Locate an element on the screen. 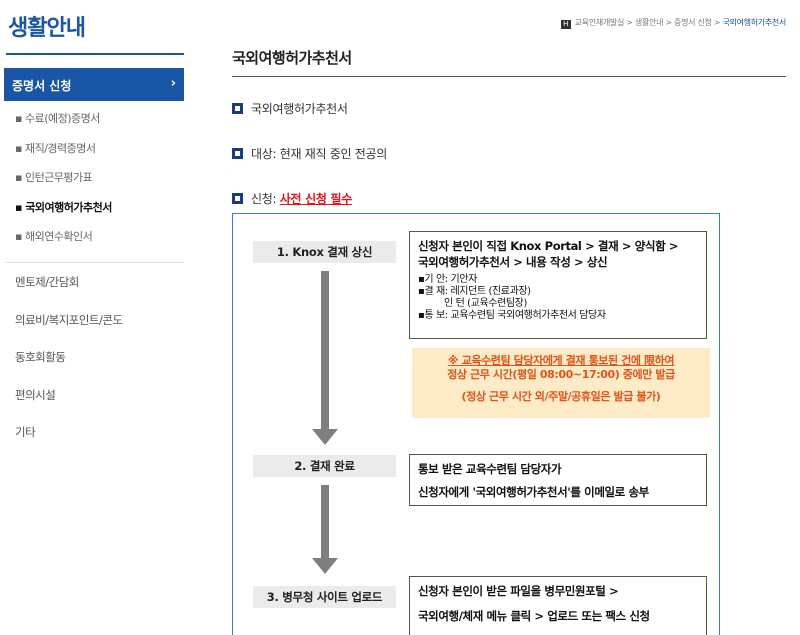 The image size is (800, 635). notice-line-3: (정상 근무 시간 외/주말/공휴일은 발급 불가) is located at coordinates (561, 396).